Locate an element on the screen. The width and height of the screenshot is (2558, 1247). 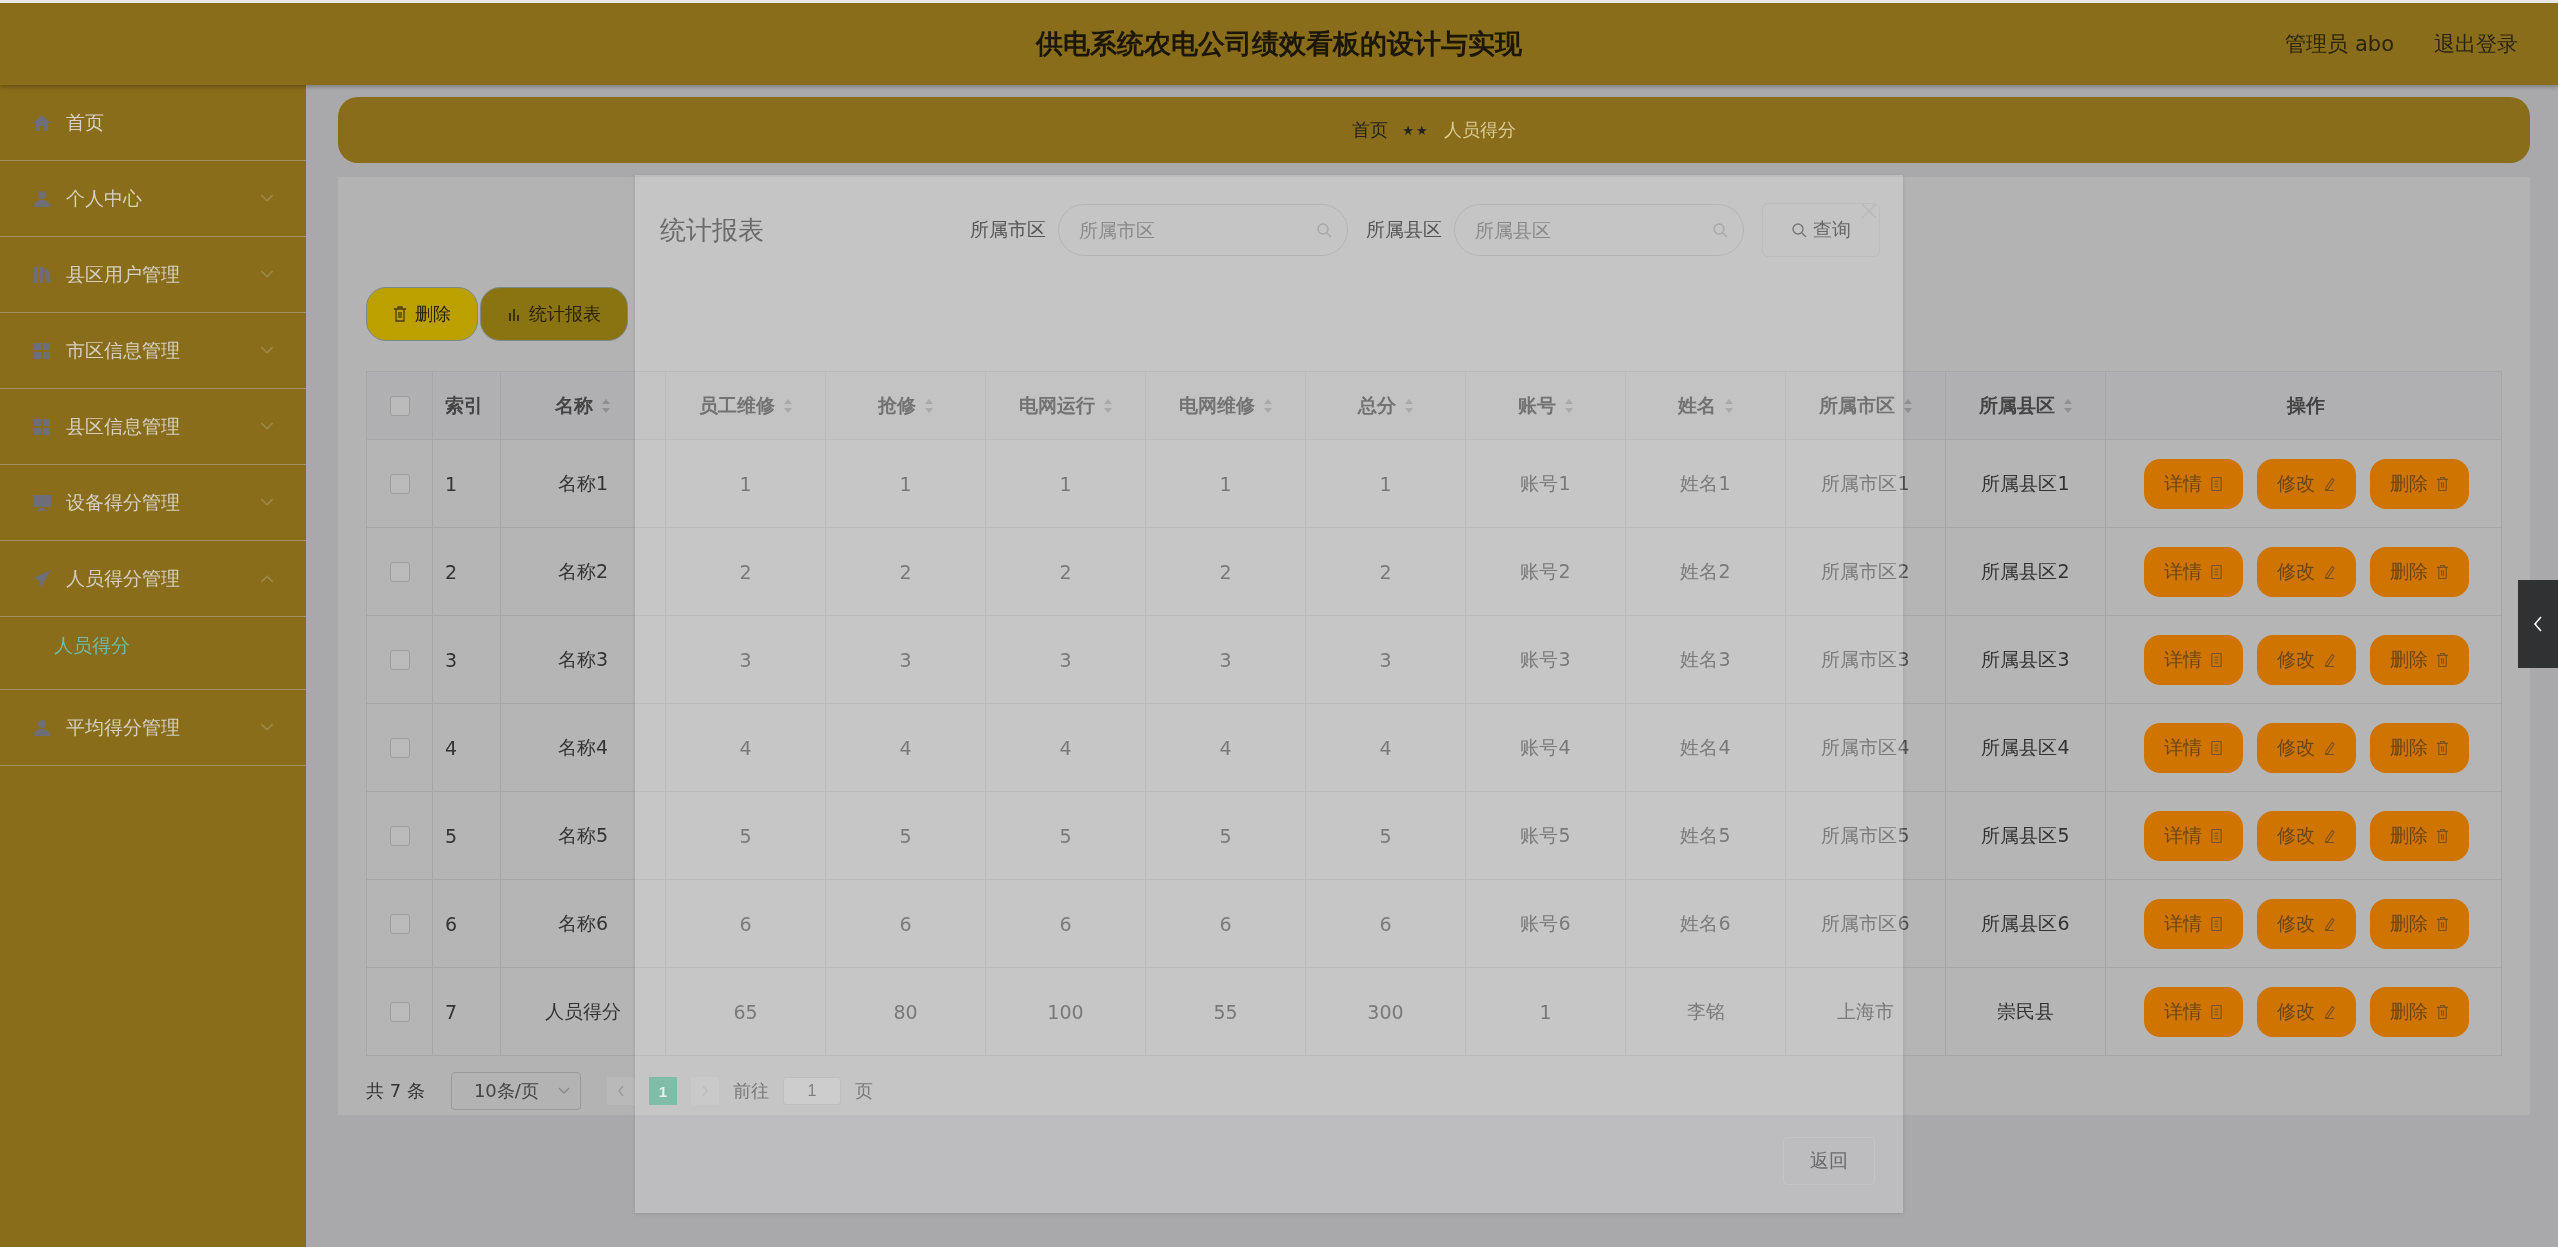
sidebar-subitem: 人员得分 is located at coordinates (153, 646).